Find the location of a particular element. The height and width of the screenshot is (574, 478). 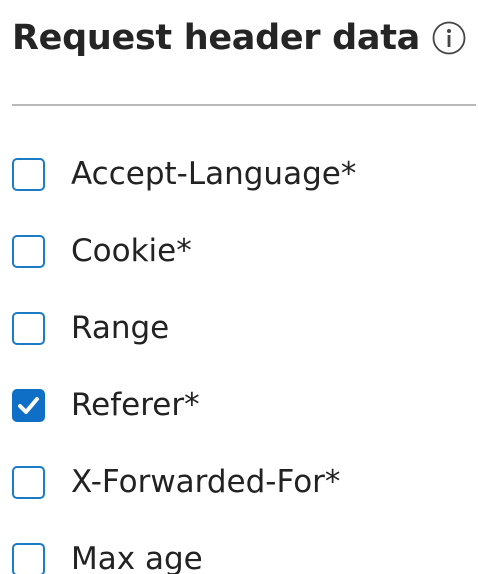

option-label: Referer* is located at coordinates (135, 405).